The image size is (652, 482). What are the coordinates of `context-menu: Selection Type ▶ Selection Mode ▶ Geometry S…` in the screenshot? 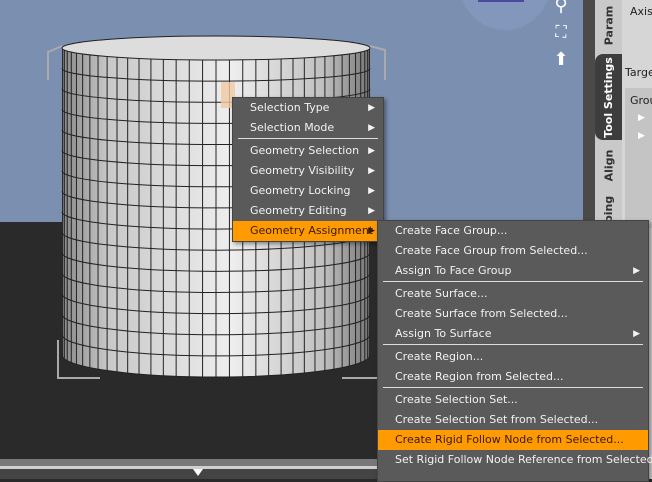 It's located at (308, 169).